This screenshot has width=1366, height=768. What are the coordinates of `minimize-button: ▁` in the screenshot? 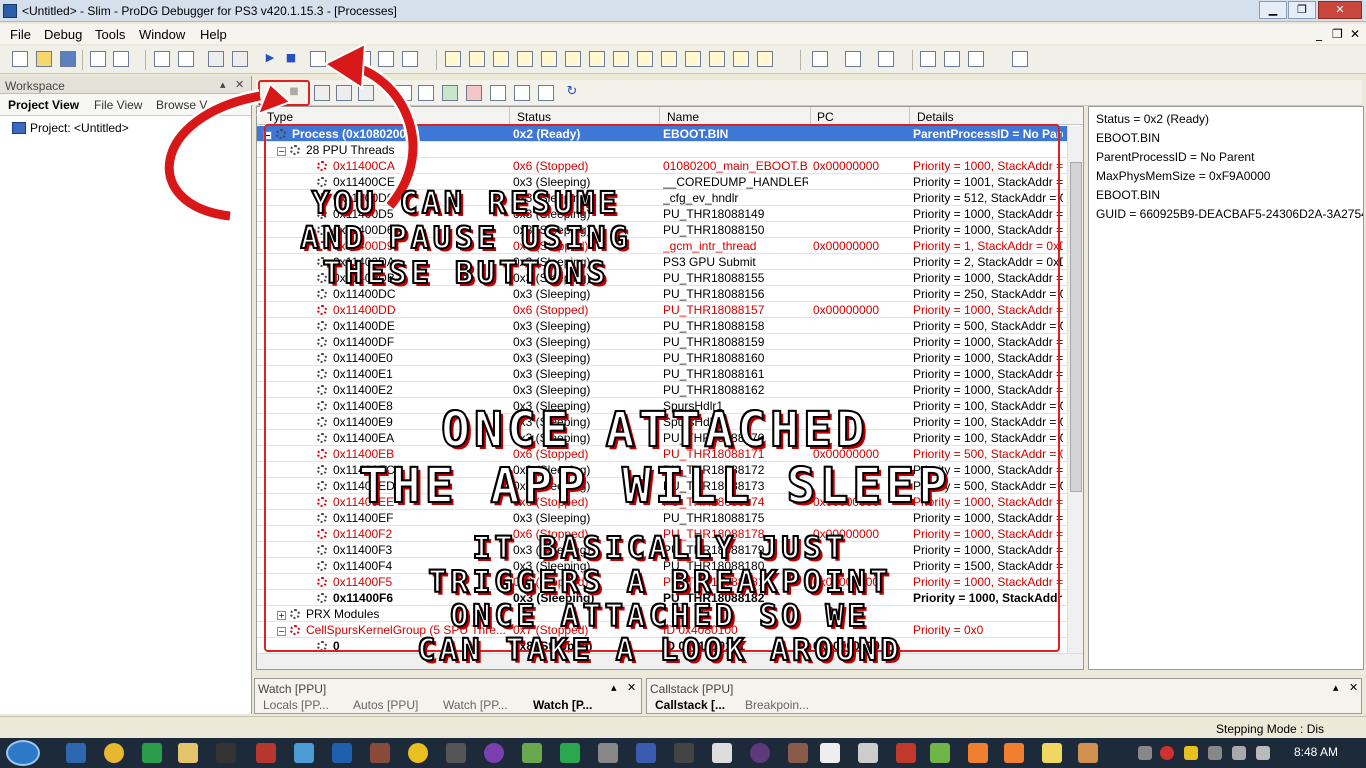 It's located at (1273, 10).